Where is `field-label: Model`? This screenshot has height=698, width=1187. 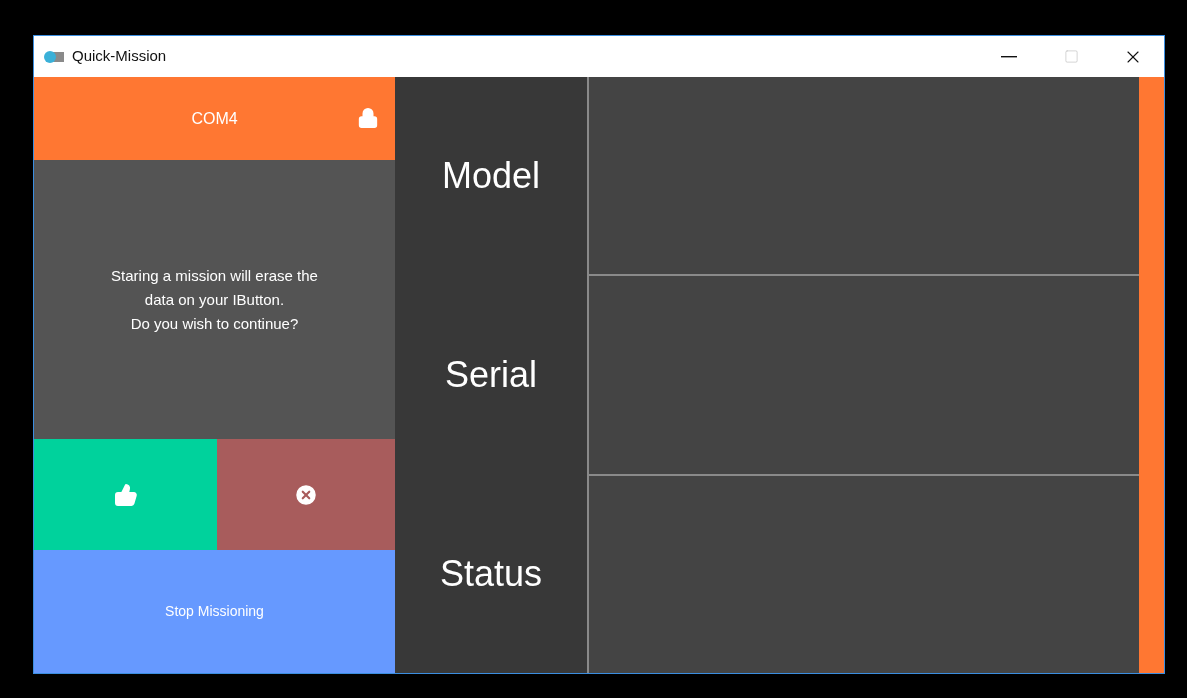 field-label: Model is located at coordinates (491, 176).